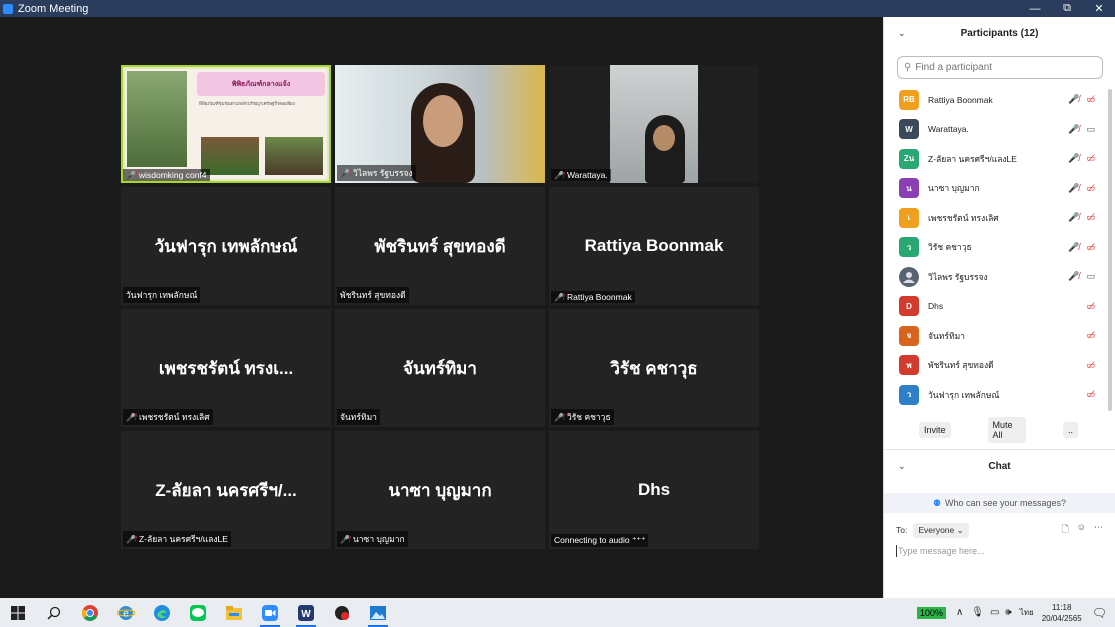 Image resolution: width=1115 pixels, height=627 pixels. Describe the element at coordinates (654, 246) in the screenshot. I see `video-tile: Rattiya Boonmak 🎤̸ Rattiya Boonmak` at that location.